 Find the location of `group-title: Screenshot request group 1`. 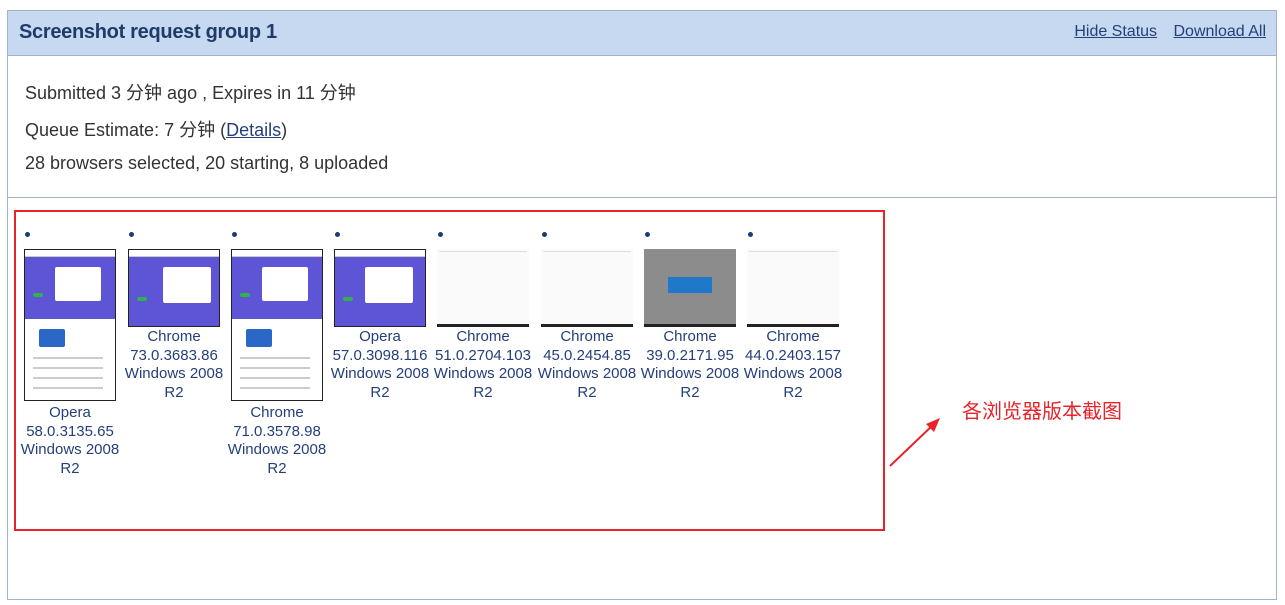

group-title: Screenshot request group 1 is located at coordinates (148, 32).